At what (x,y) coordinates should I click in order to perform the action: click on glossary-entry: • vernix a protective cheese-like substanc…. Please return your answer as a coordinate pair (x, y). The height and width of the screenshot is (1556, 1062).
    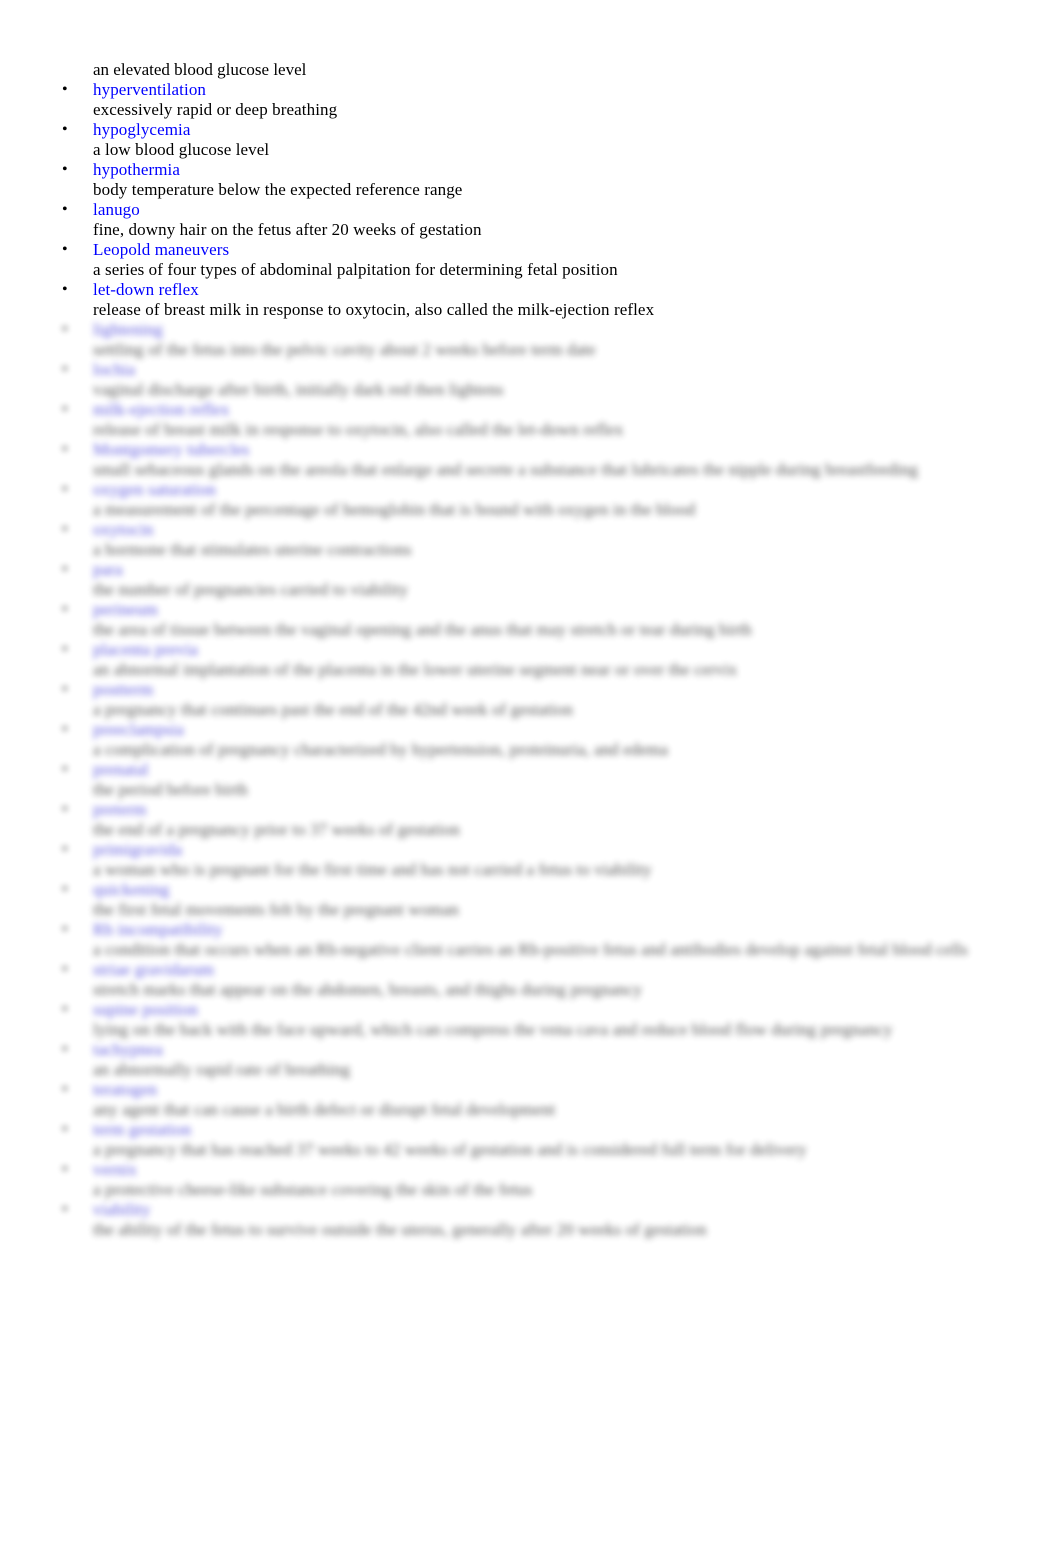
    Looking at the image, I should click on (531, 1180).